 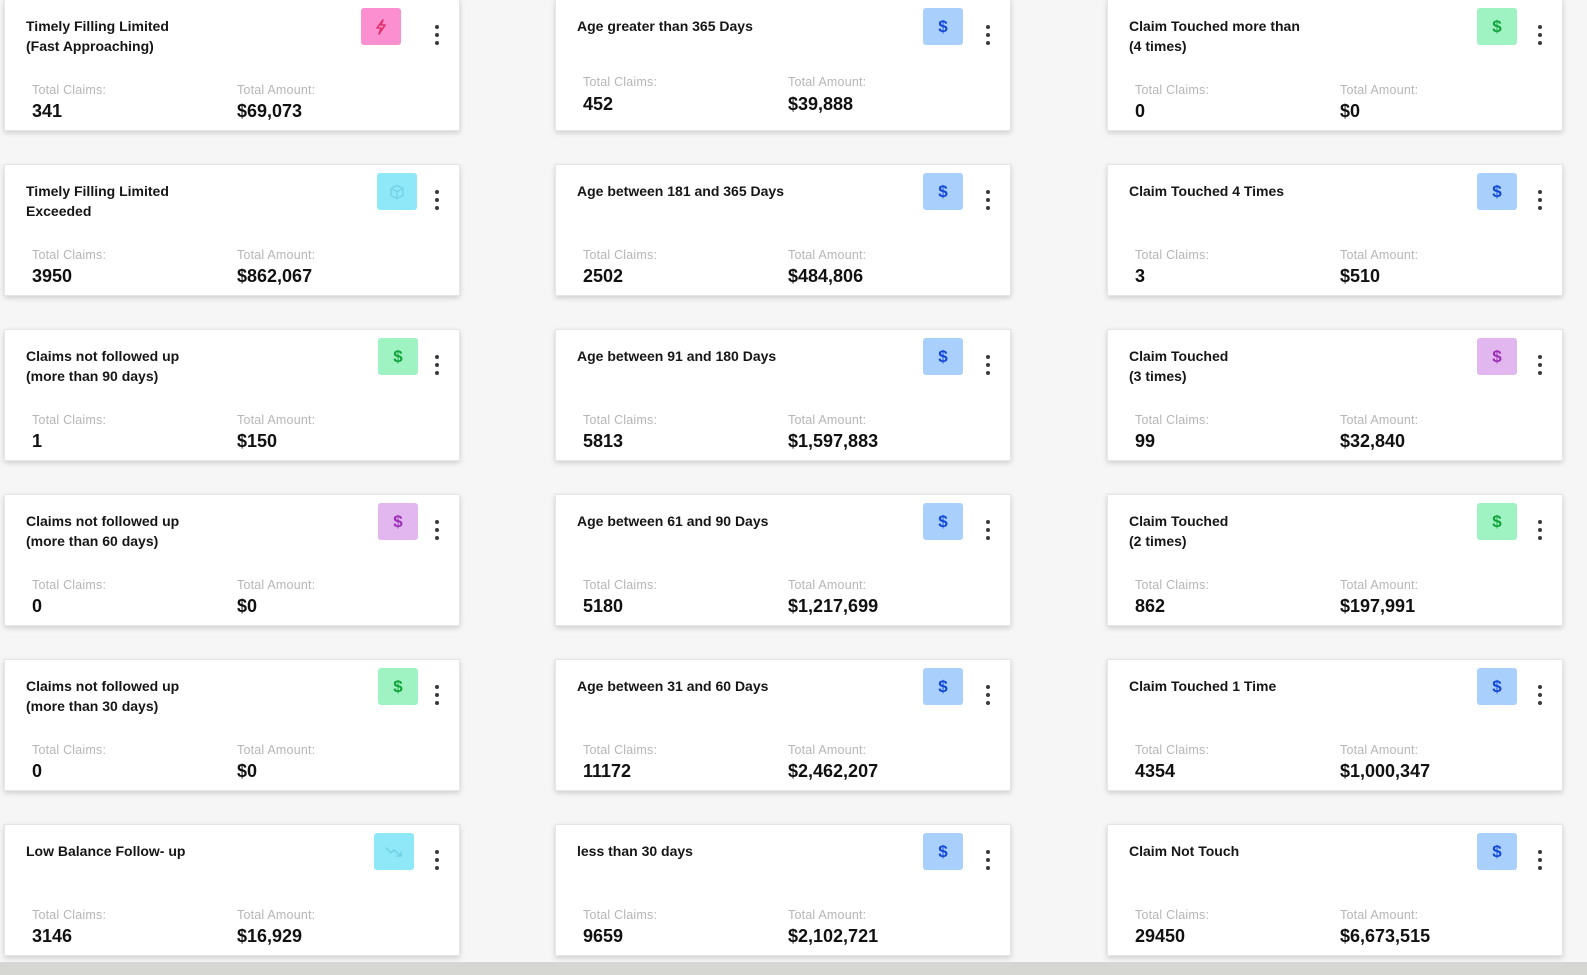 I want to click on card-title: Age between 91 and 180 Days, so click(x=677, y=356).